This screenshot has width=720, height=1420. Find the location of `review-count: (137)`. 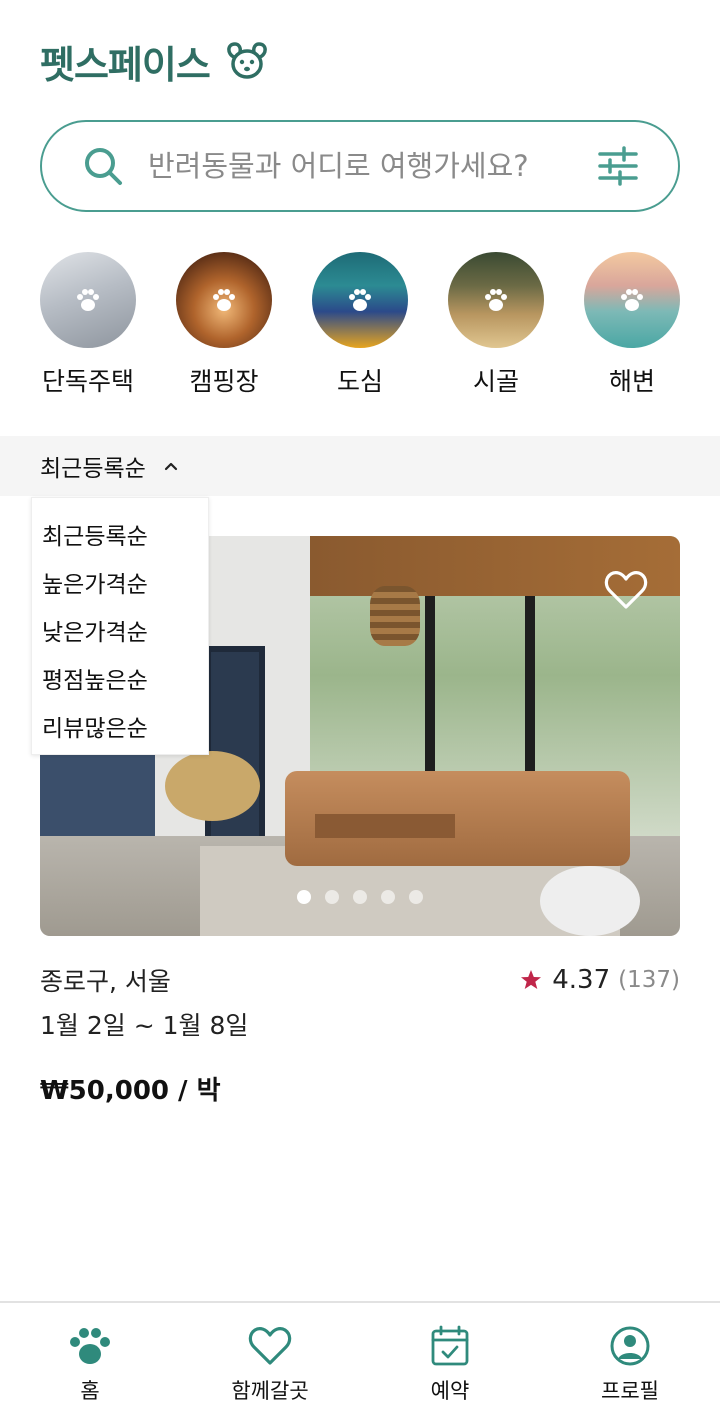

review-count: (137) is located at coordinates (649, 980).